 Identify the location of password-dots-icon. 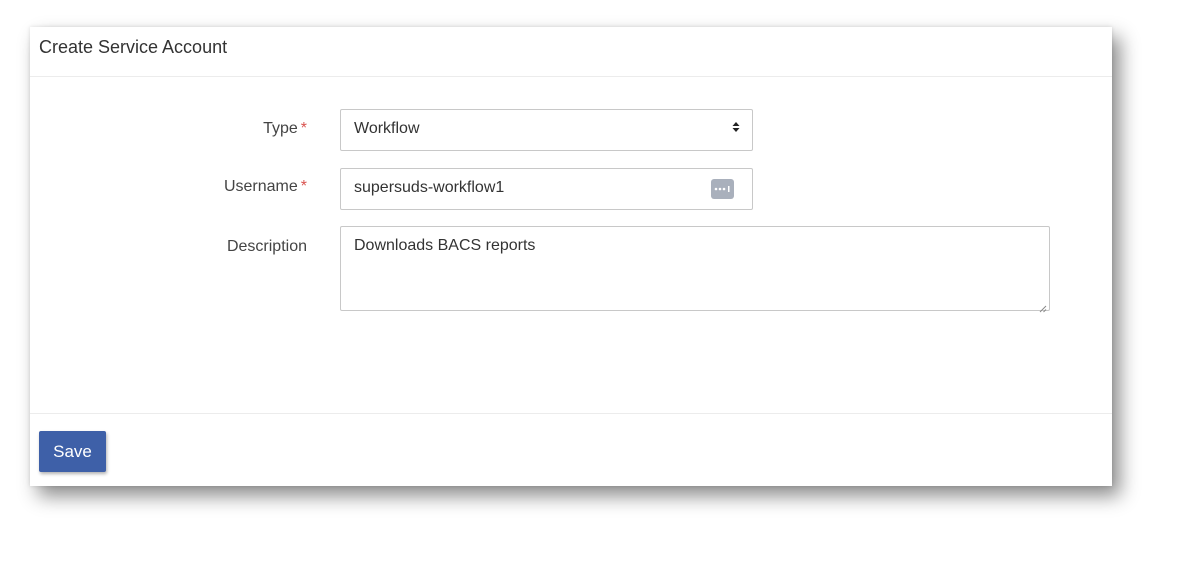
(722, 189).